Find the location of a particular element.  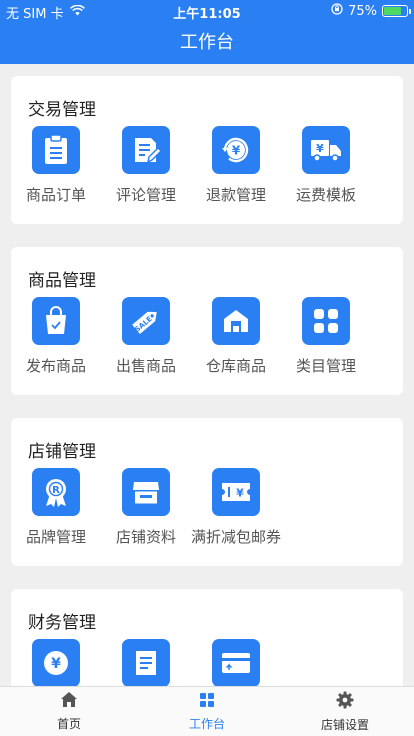

tile-label: 仓库商品 is located at coordinates (235, 366).